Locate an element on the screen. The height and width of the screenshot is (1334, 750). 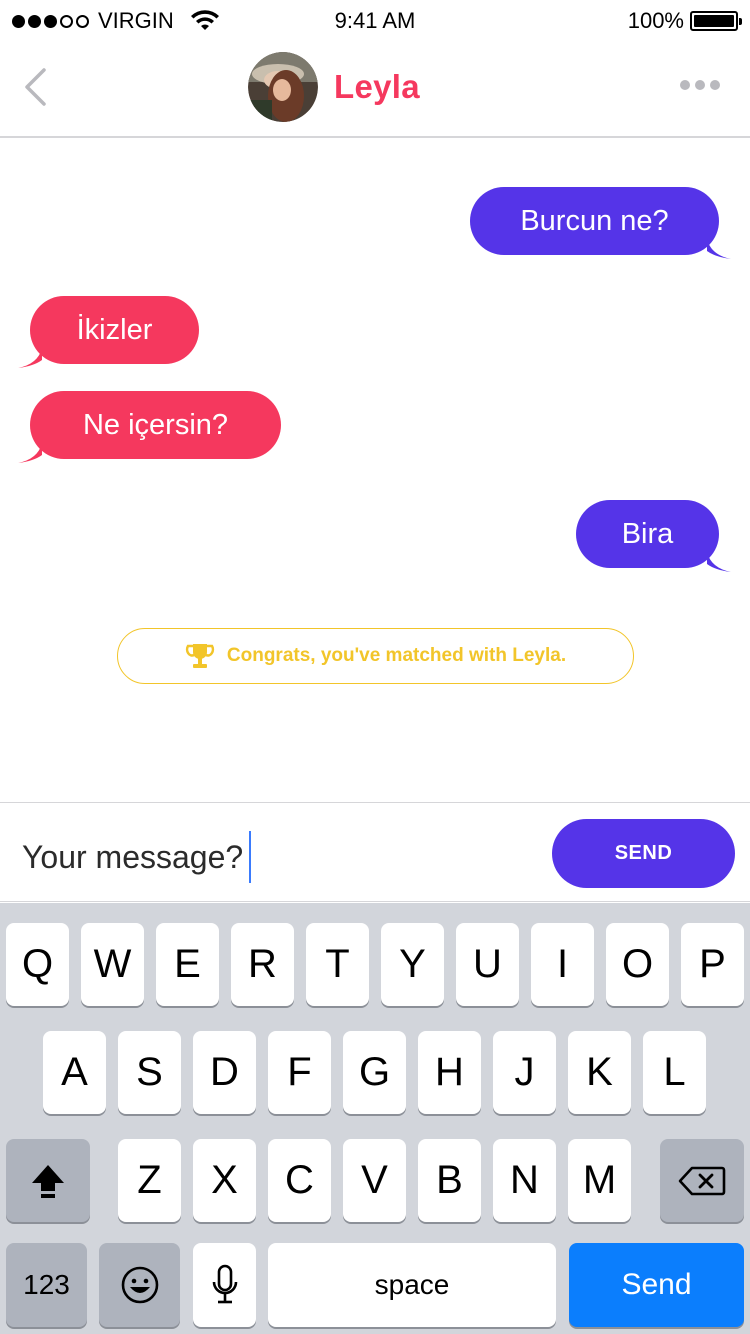
numbers-key: 123 is located at coordinates (46, 1285).